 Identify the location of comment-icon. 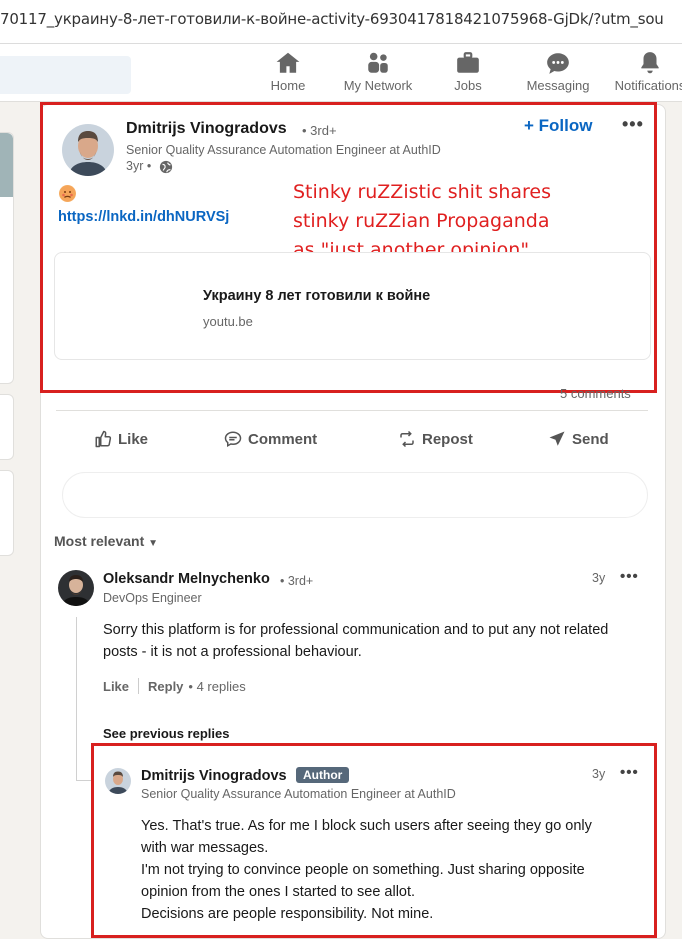
(233, 439).